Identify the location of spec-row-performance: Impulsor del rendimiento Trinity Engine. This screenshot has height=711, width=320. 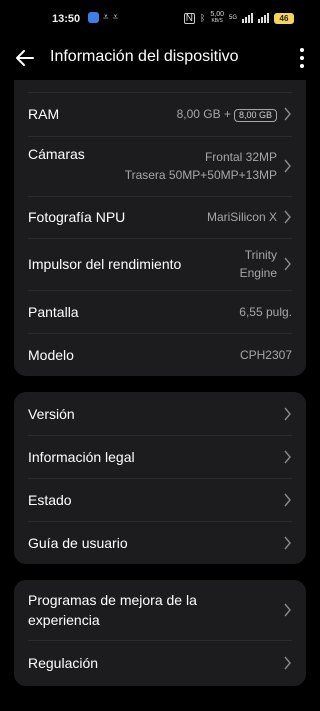
(160, 264).